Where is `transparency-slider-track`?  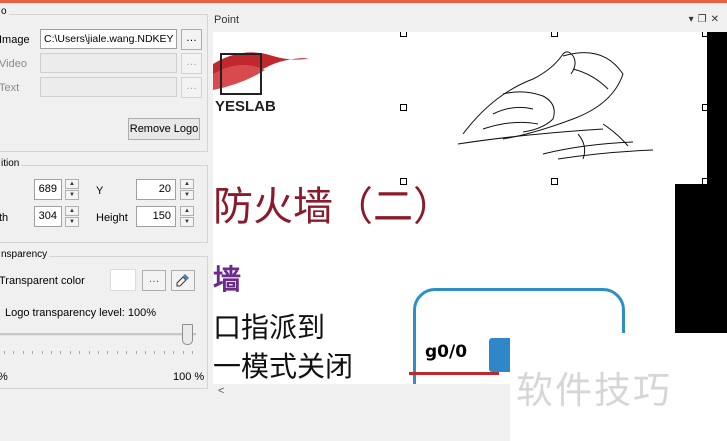 transparency-slider-track is located at coordinates (98, 334).